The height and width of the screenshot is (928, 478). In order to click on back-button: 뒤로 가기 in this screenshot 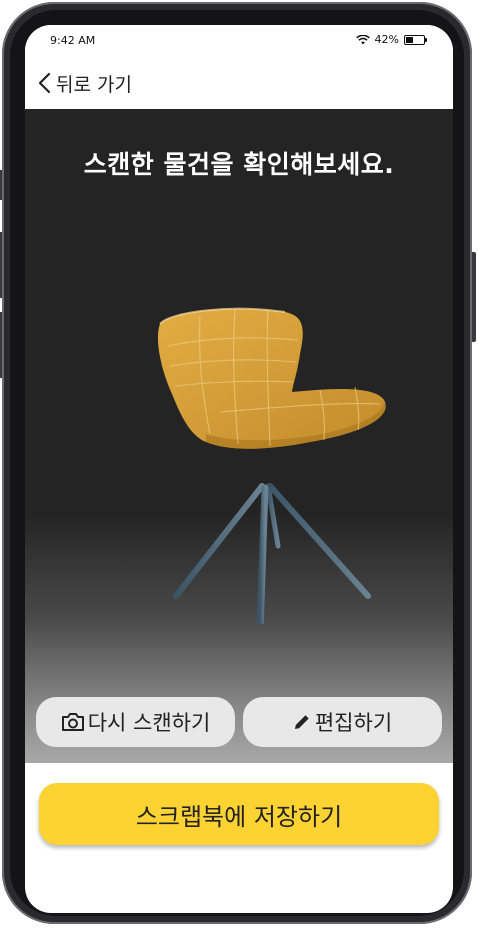, I will do `click(84, 83)`.